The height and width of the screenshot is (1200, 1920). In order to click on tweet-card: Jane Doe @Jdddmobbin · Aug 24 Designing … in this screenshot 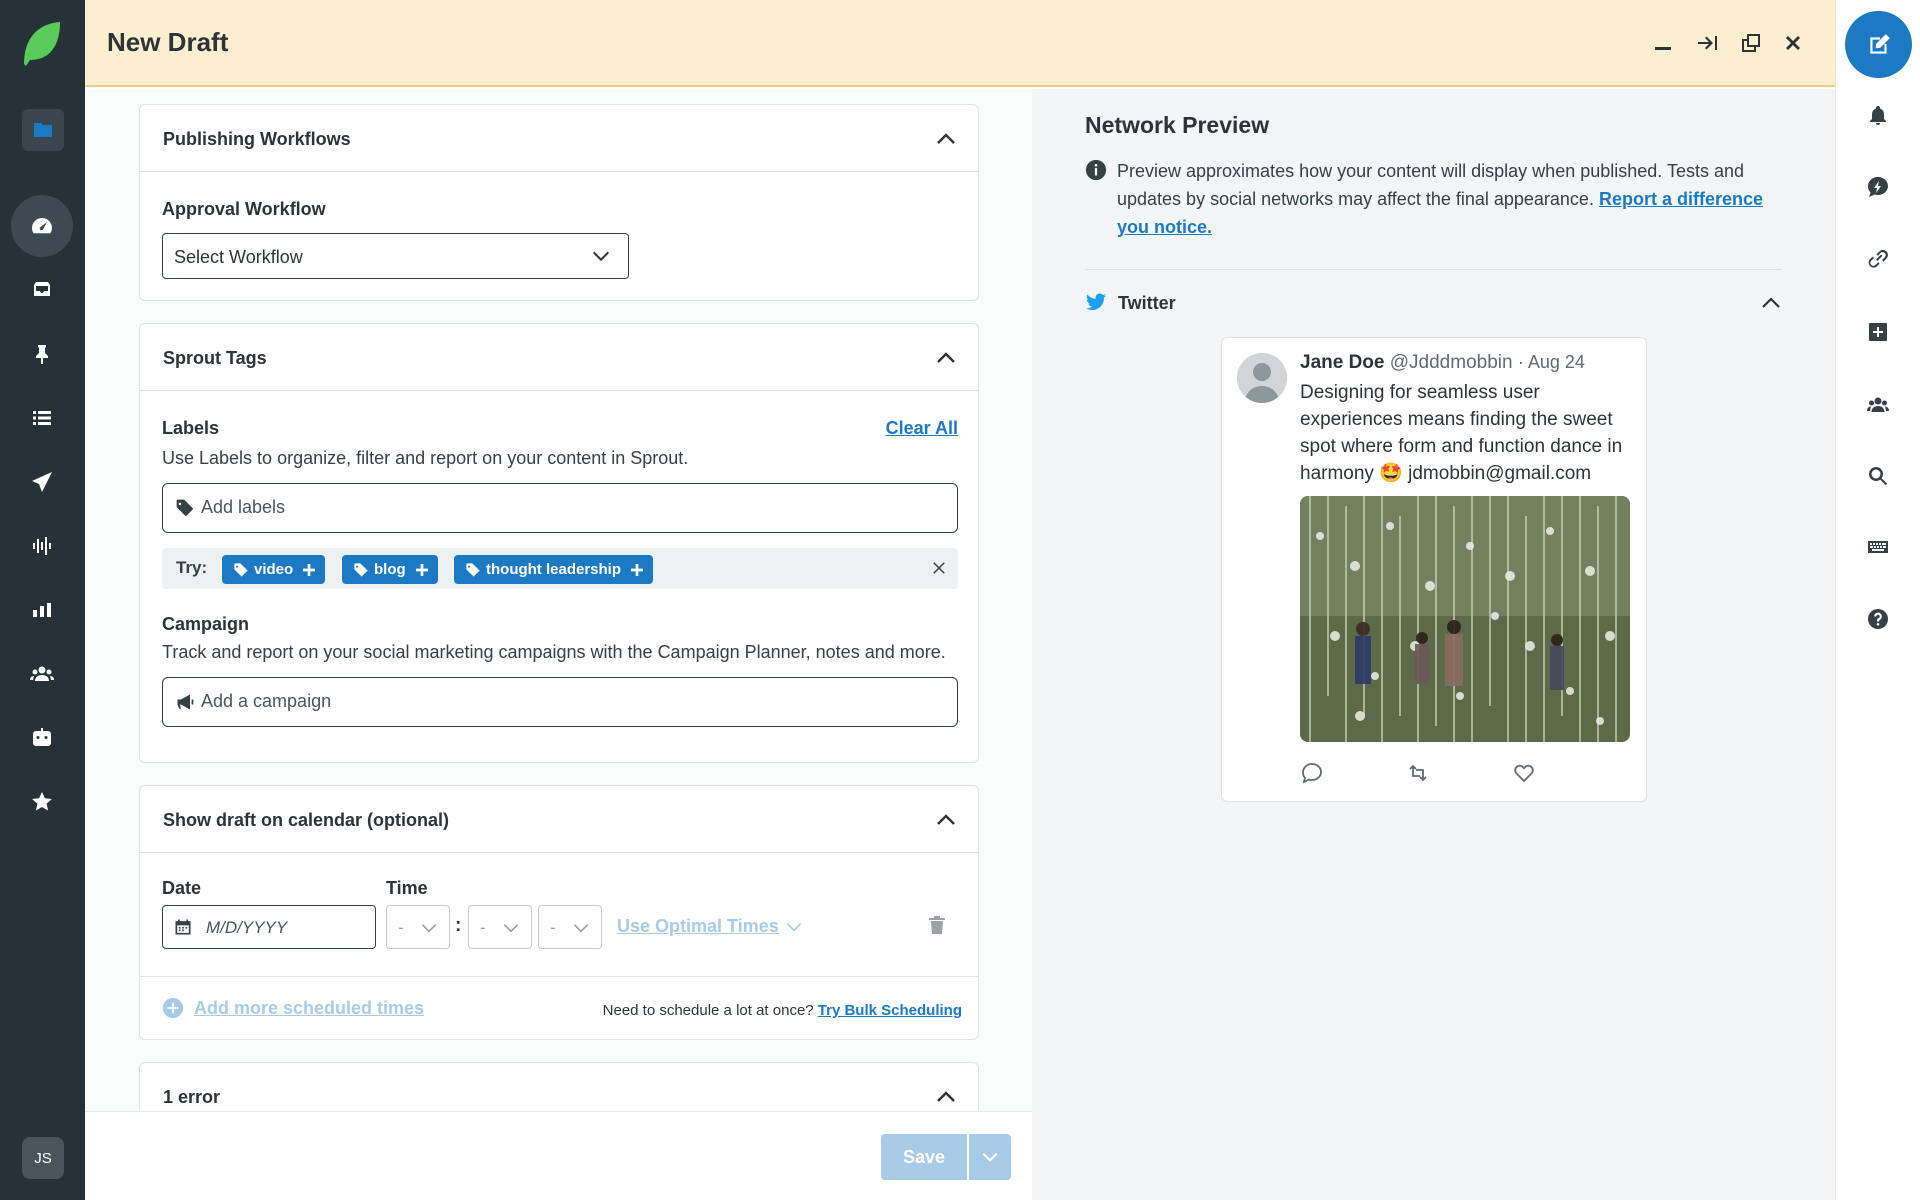, I will do `click(1434, 569)`.